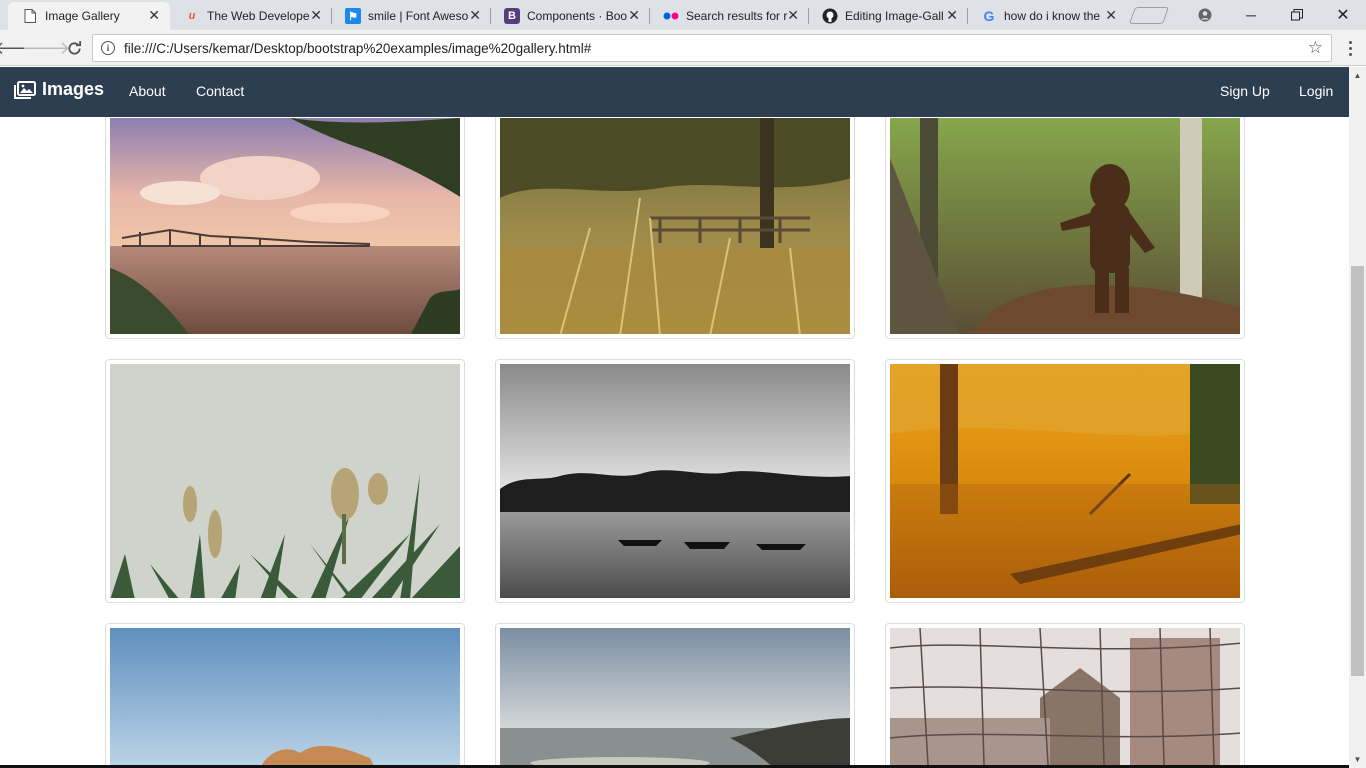 The width and height of the screenshot is (1366, 768). What do you see at coordinates (258, 16) in the screenshot?
I see `tab-title: The Web Develope` at bounding box center [258, 16].